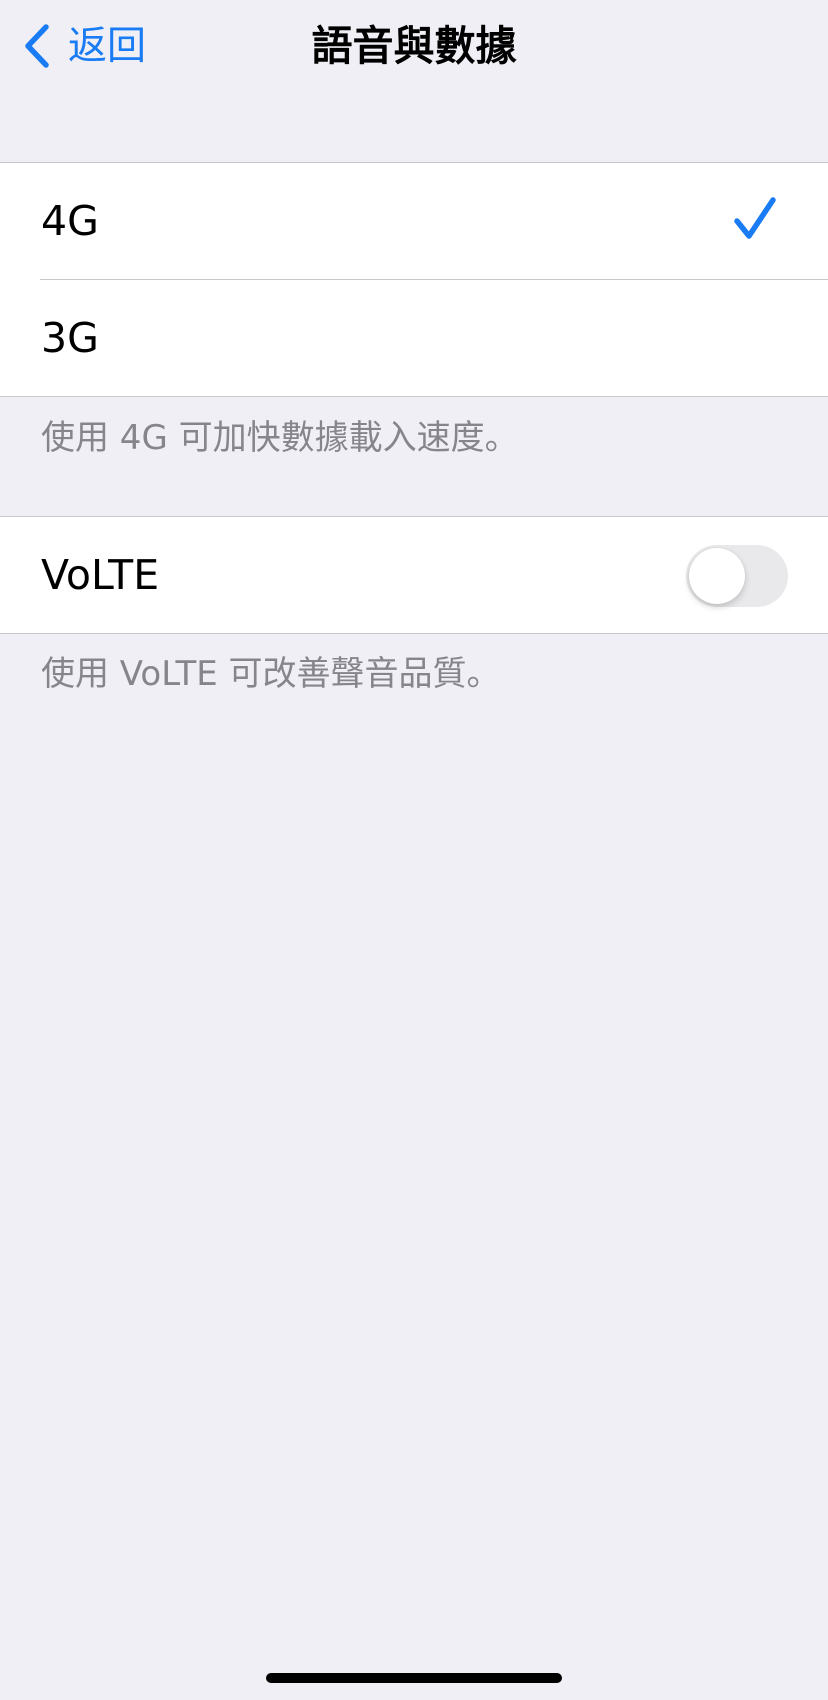 This screenshot has width=828, height=1700. What do you see at coordinates (100, 575) in the screenshot?
I see `volte-label: VoLTE` at bounding box center [100, 575].